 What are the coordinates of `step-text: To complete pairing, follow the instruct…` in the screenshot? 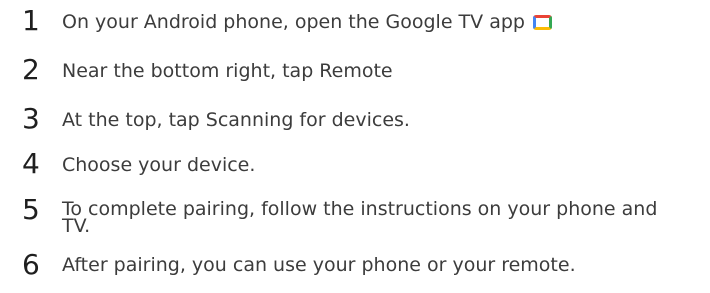 It's located at (360, 217).